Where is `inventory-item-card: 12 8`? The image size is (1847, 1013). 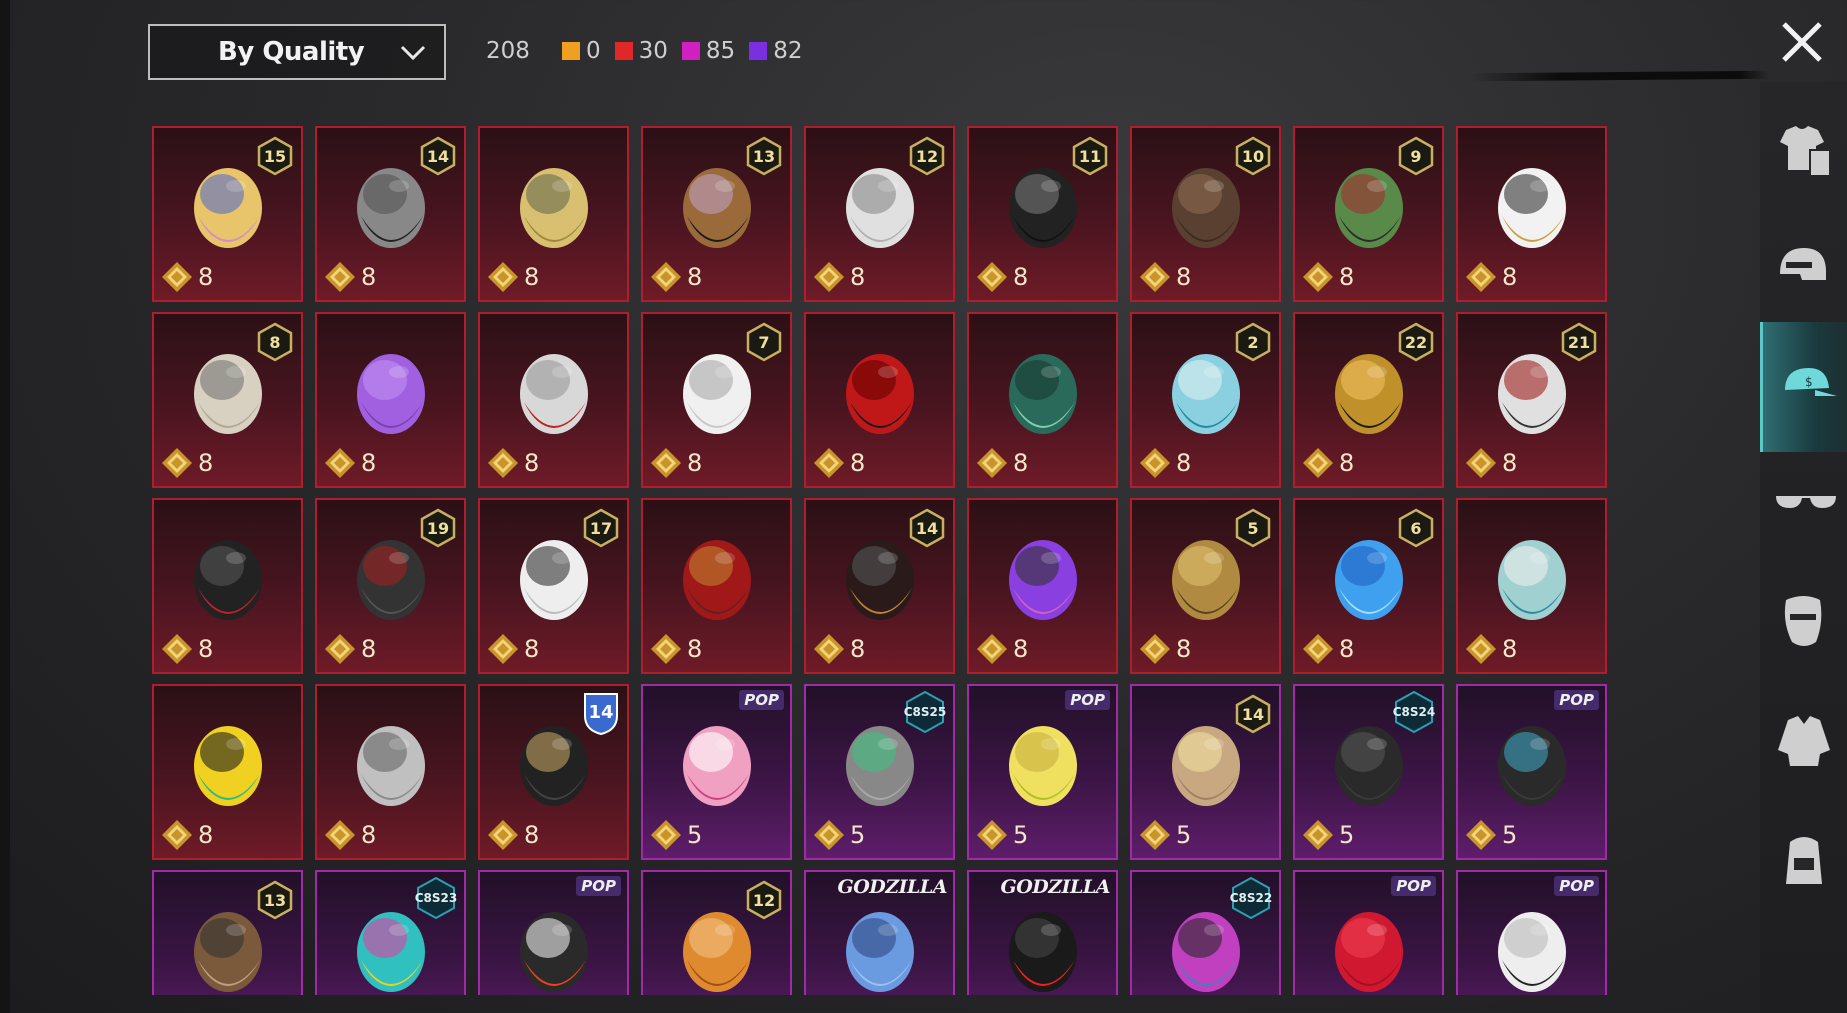 inventory-item-card: 12 8 is located at coordinates (879, 214).